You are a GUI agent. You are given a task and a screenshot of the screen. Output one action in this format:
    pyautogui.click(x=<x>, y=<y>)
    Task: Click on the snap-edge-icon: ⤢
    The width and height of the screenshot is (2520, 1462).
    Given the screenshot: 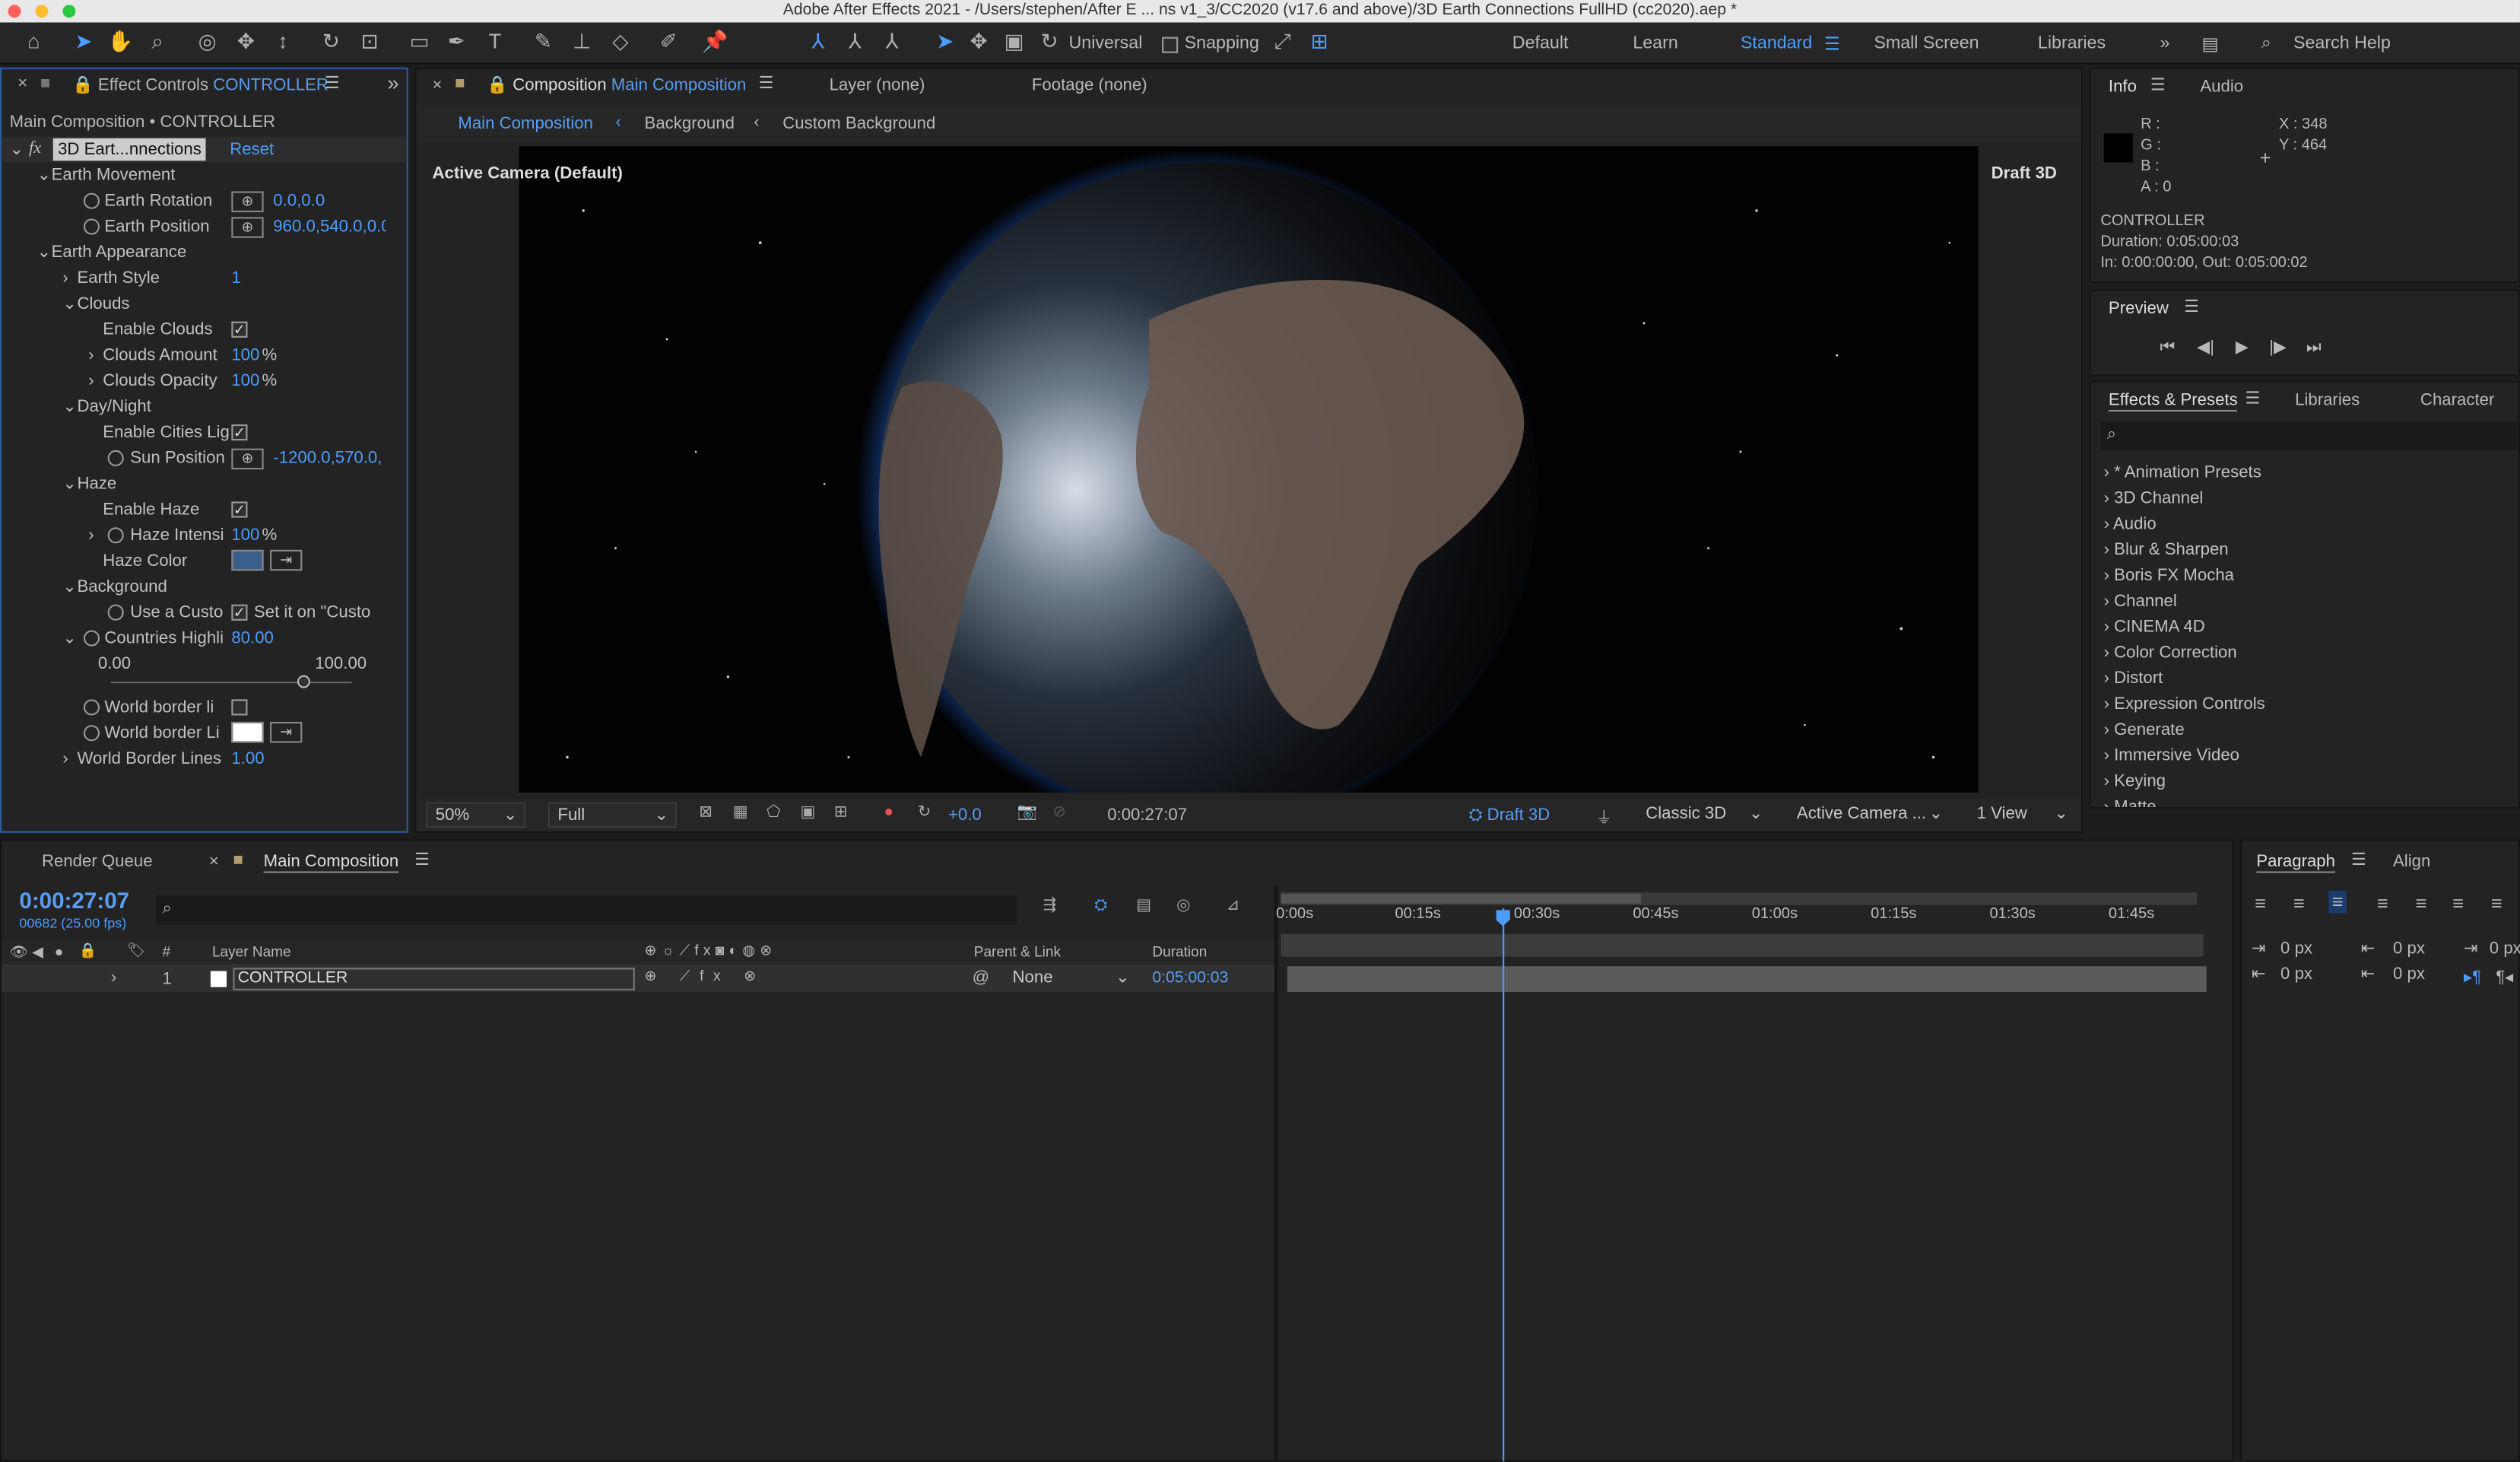 What is the action you would take?
    pyautogui.click(x=1282, y=41)
    